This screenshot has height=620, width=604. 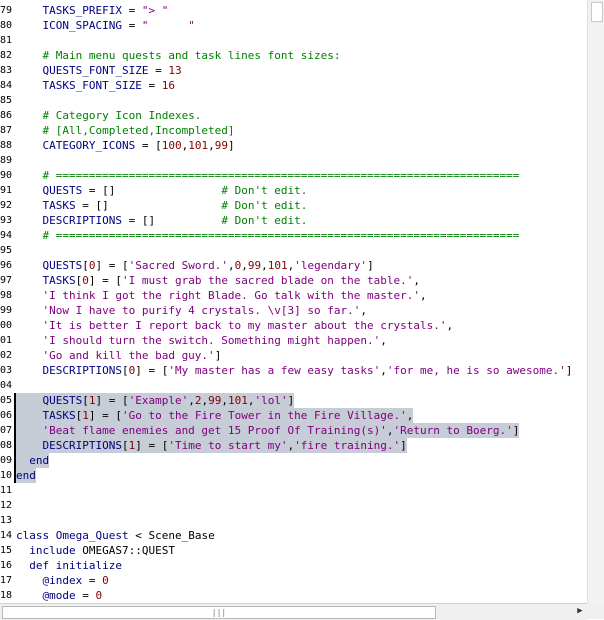 I want to click on code-line: 113, so click(x=293, y=520).